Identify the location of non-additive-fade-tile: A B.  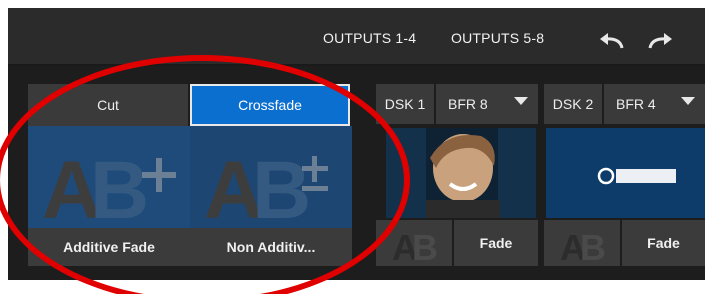
(271, 177).